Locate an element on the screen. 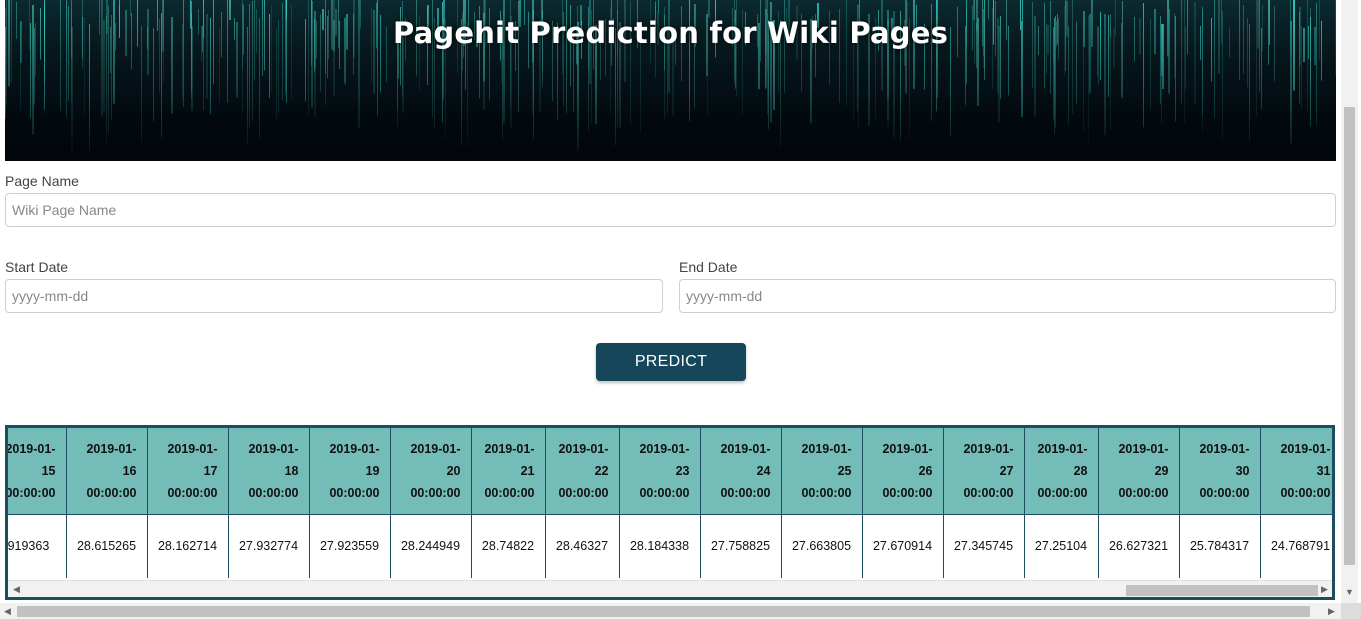 Image resolution: width=1361 pixels, height=619 pixels. header-day: 26 is located at coordinates (925, 470).